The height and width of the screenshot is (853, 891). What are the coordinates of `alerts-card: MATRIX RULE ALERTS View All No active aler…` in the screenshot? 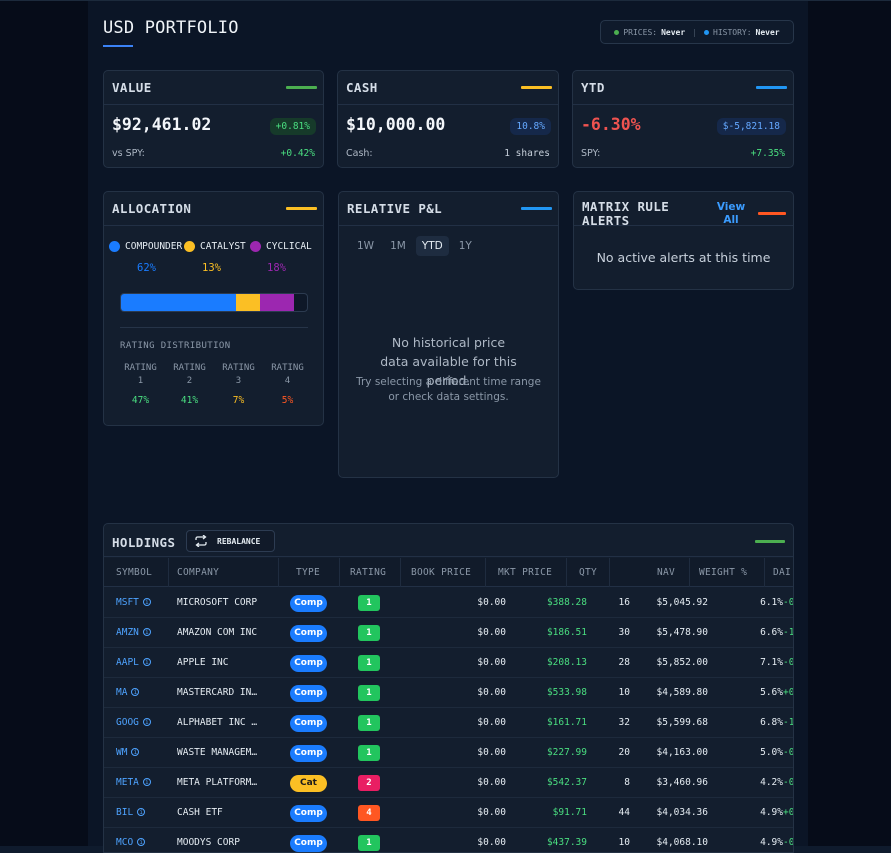 It's located at (683, 240).